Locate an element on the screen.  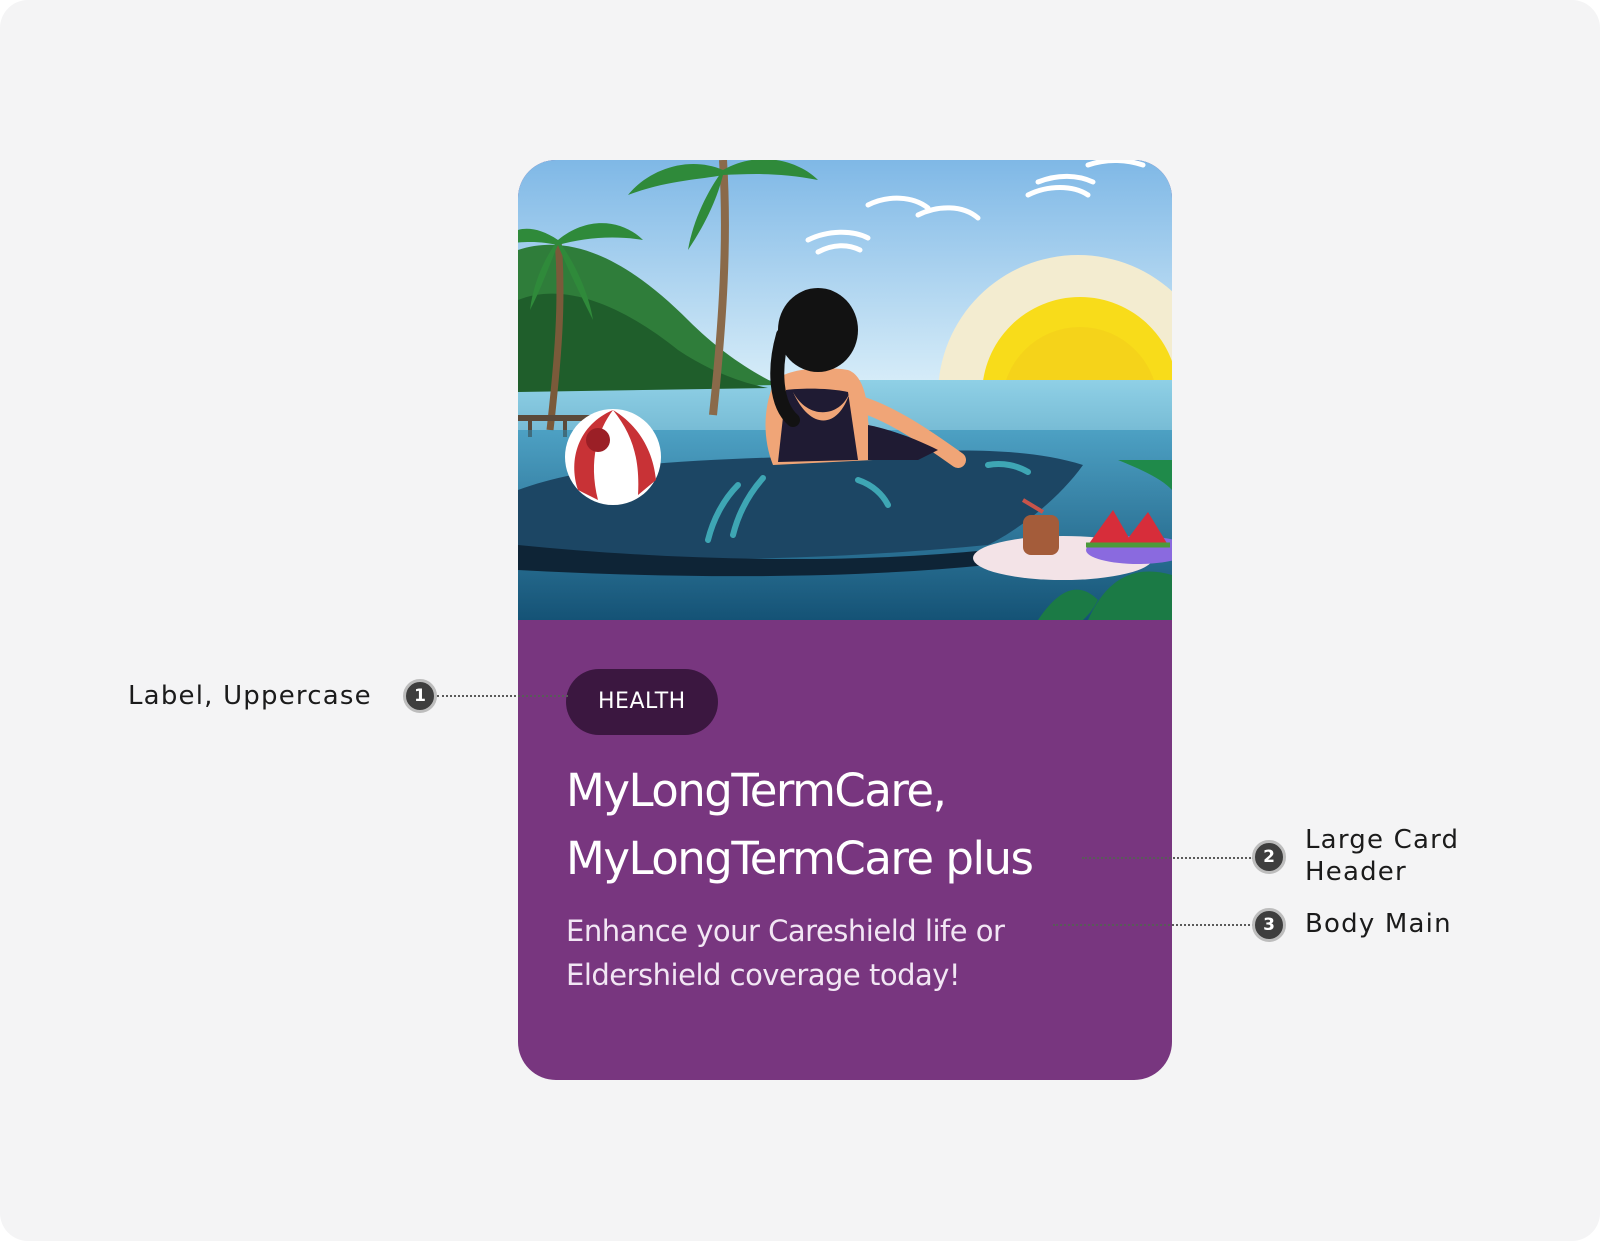
annotation-marker-3: 3 is located at coordinates (1269, 925).